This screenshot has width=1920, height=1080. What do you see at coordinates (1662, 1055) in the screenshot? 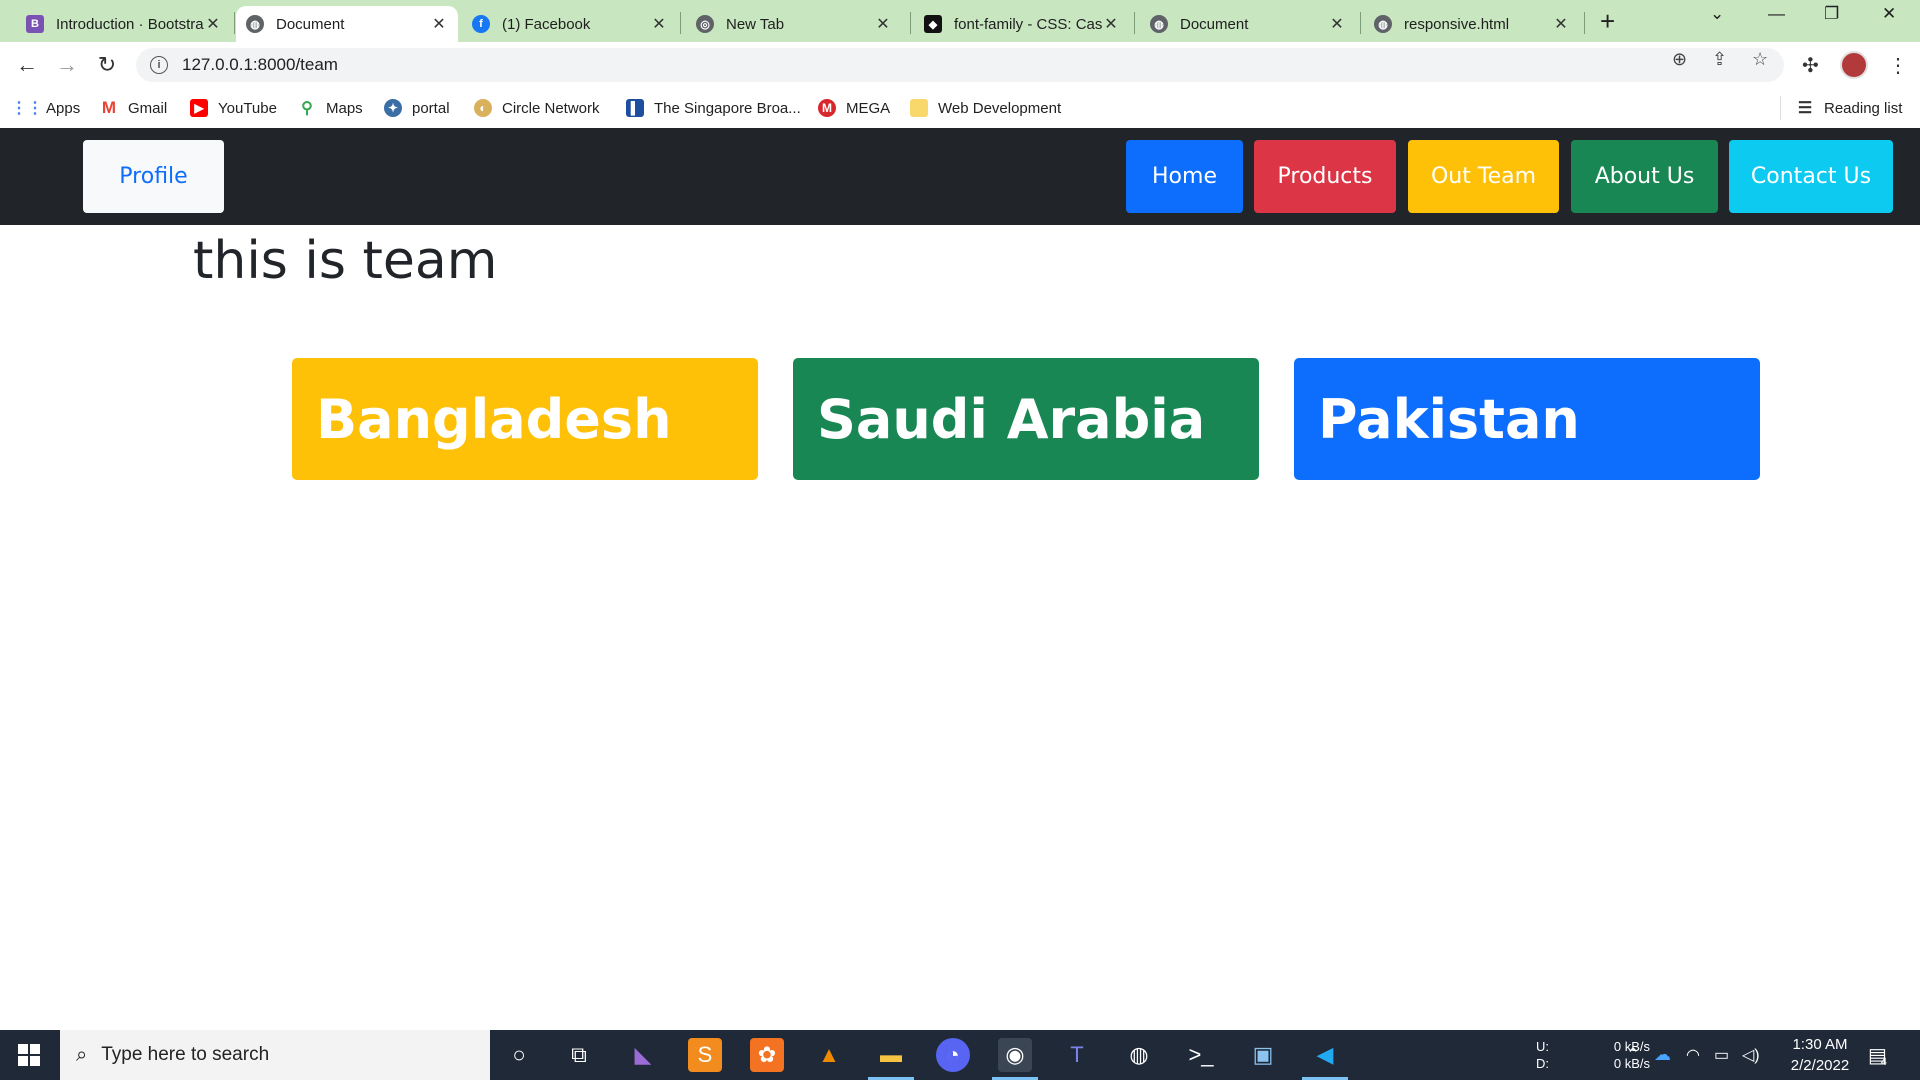
I see `onedrive-icon: ☁` at bounding box center [1662, 1055].